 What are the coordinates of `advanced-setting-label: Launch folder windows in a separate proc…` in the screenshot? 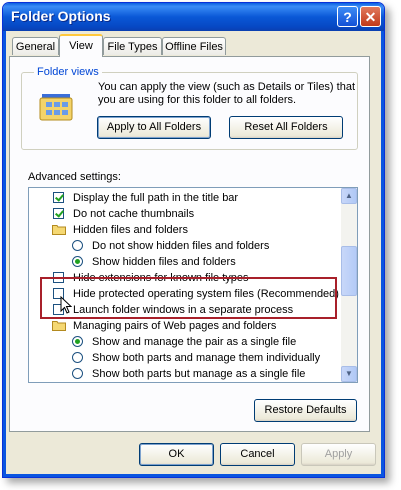 It's located at (183, 310).